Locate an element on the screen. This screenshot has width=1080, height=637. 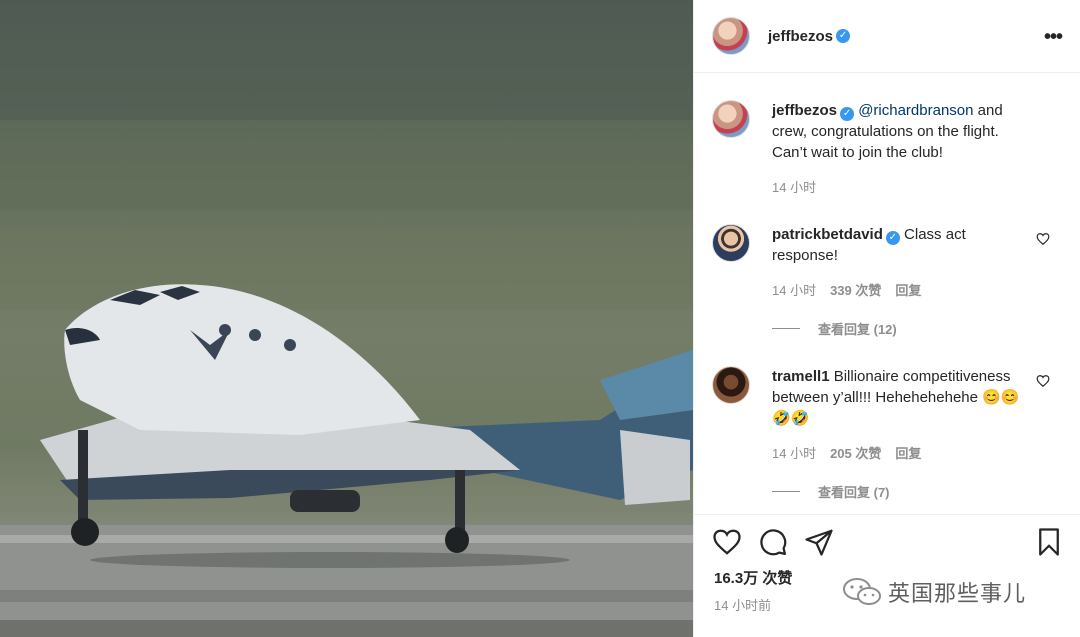
comment-username: patrickbetdavid is located at coordinates (827, 234).